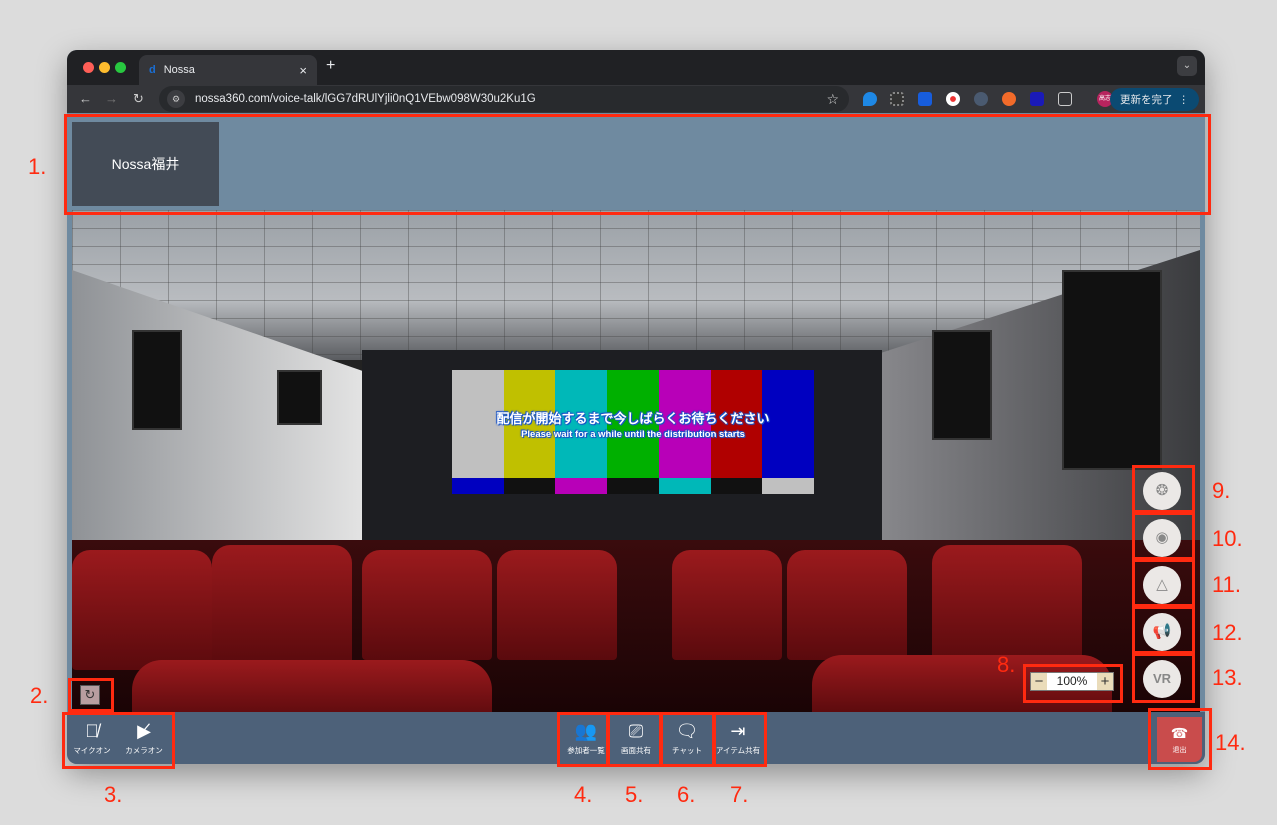 Image resolution: width=1277 pixels, height=825 pixels. I want to click on screen-share-icon: ⎚, so click(636, 731).